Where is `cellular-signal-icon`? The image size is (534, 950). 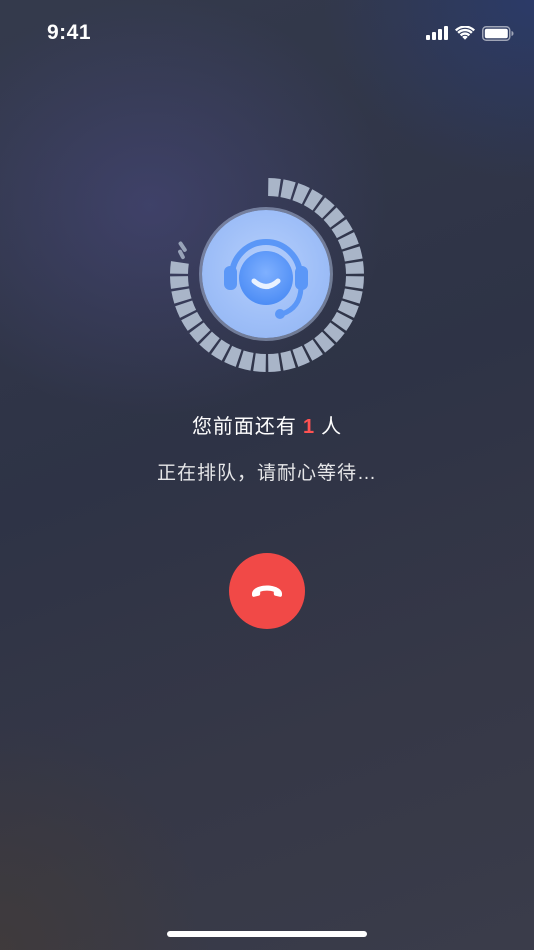
cellular-signal-icon is located at coordinates (437, 33).